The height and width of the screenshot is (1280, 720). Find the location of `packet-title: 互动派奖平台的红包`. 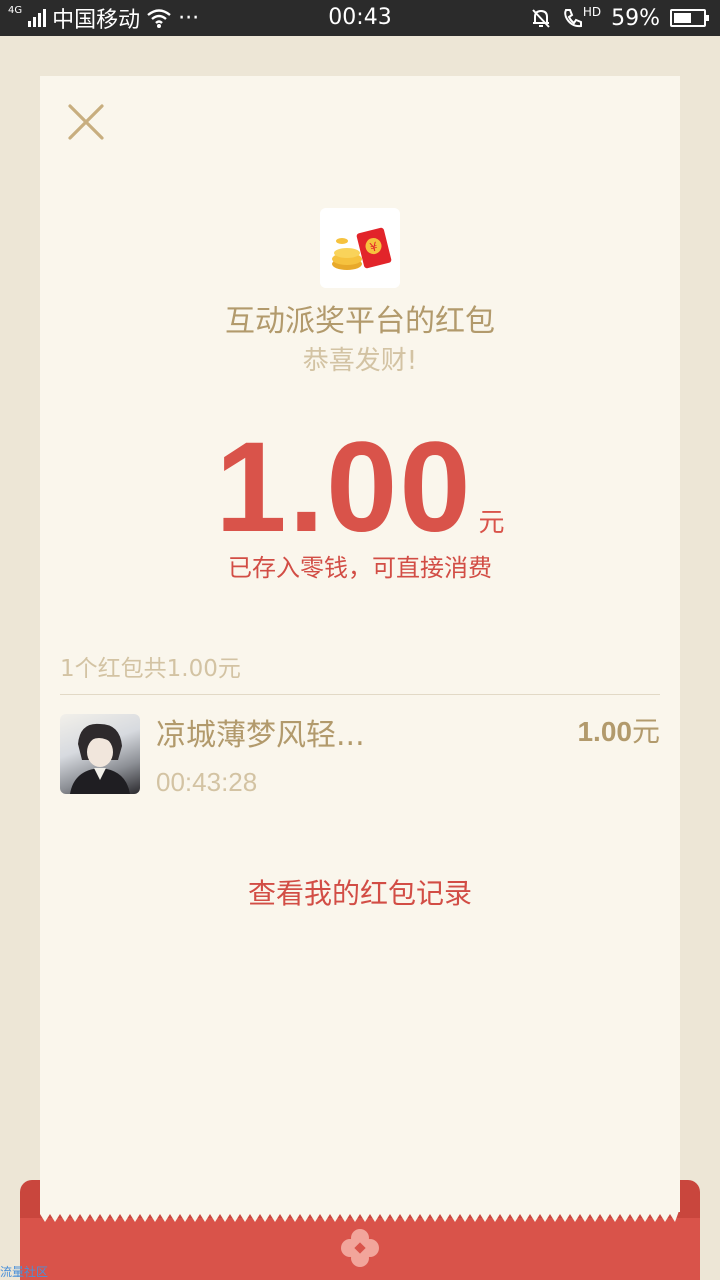

packet-title: 互动派奖平台的红包 is located at coordinates (360, 321).